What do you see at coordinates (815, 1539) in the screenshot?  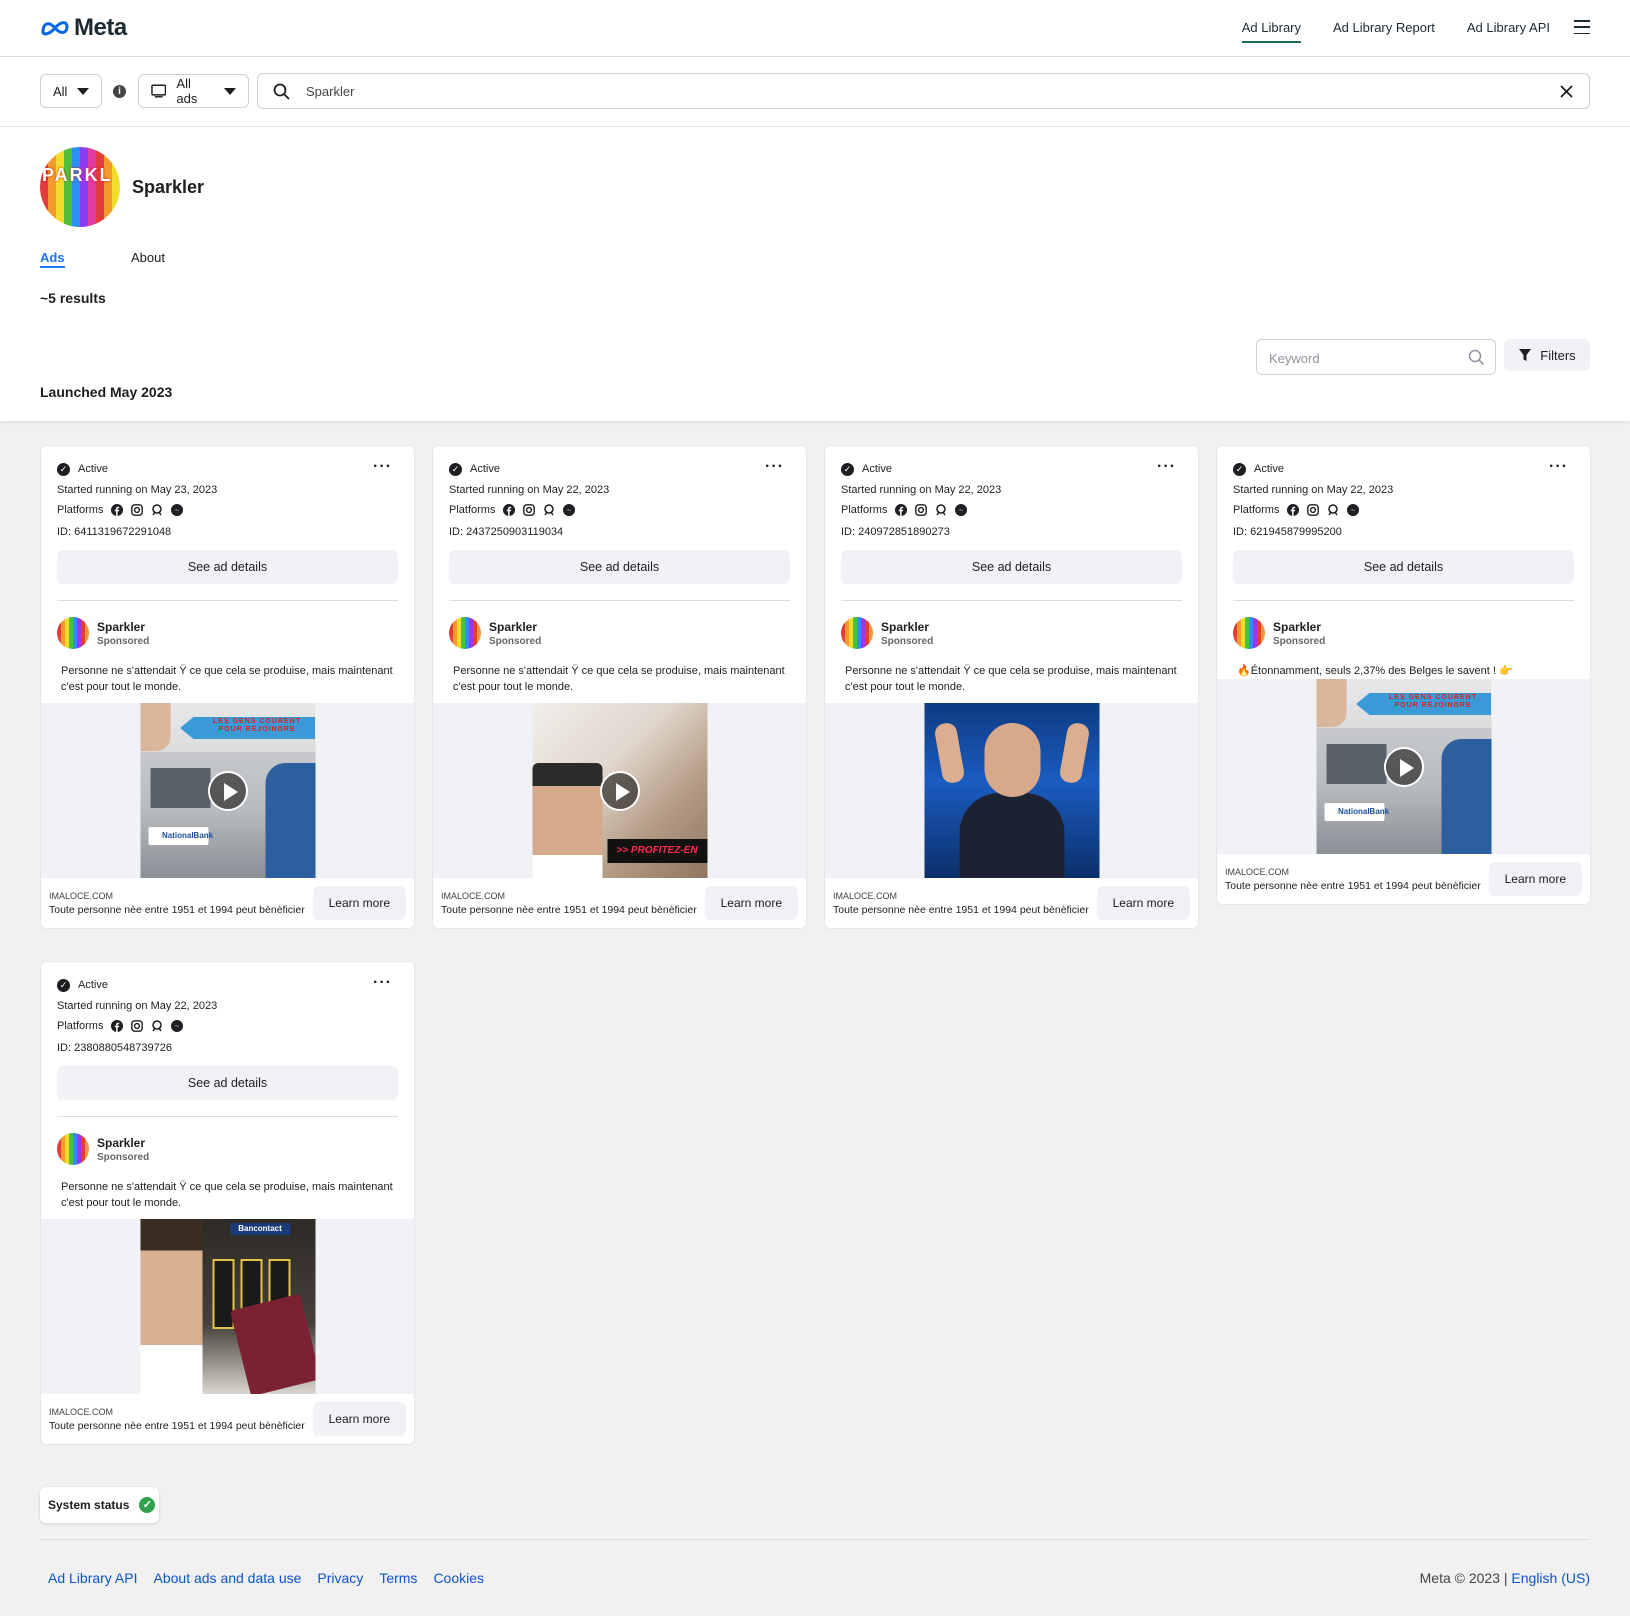 I see `footer-divider` at bounding box center [815, 1539].